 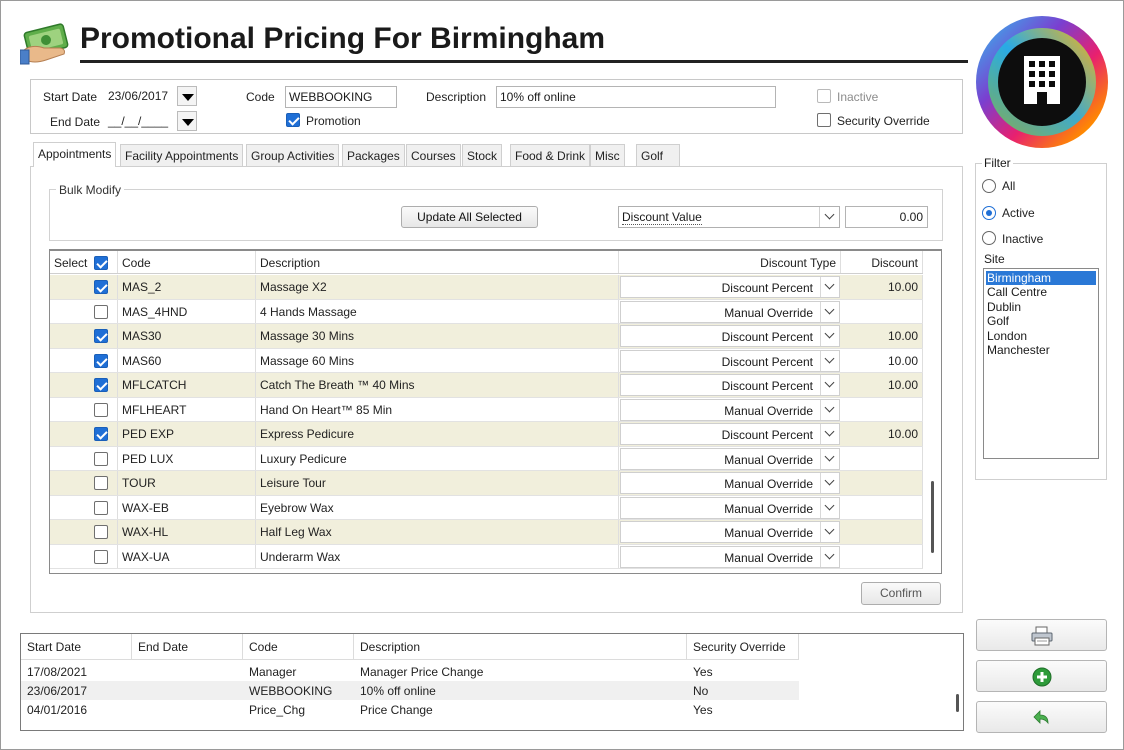 I want to click on tab-misc: Misc, so click(x=607, y=155).